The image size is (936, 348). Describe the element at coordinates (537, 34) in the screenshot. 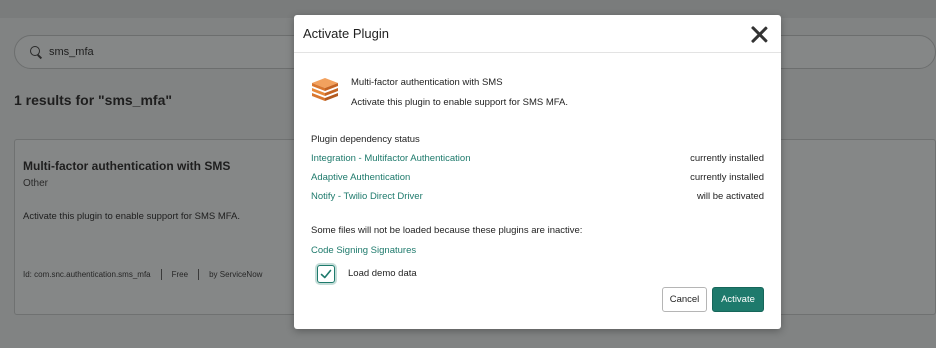

I see `dialog-header: Activate Plugin` at that location.